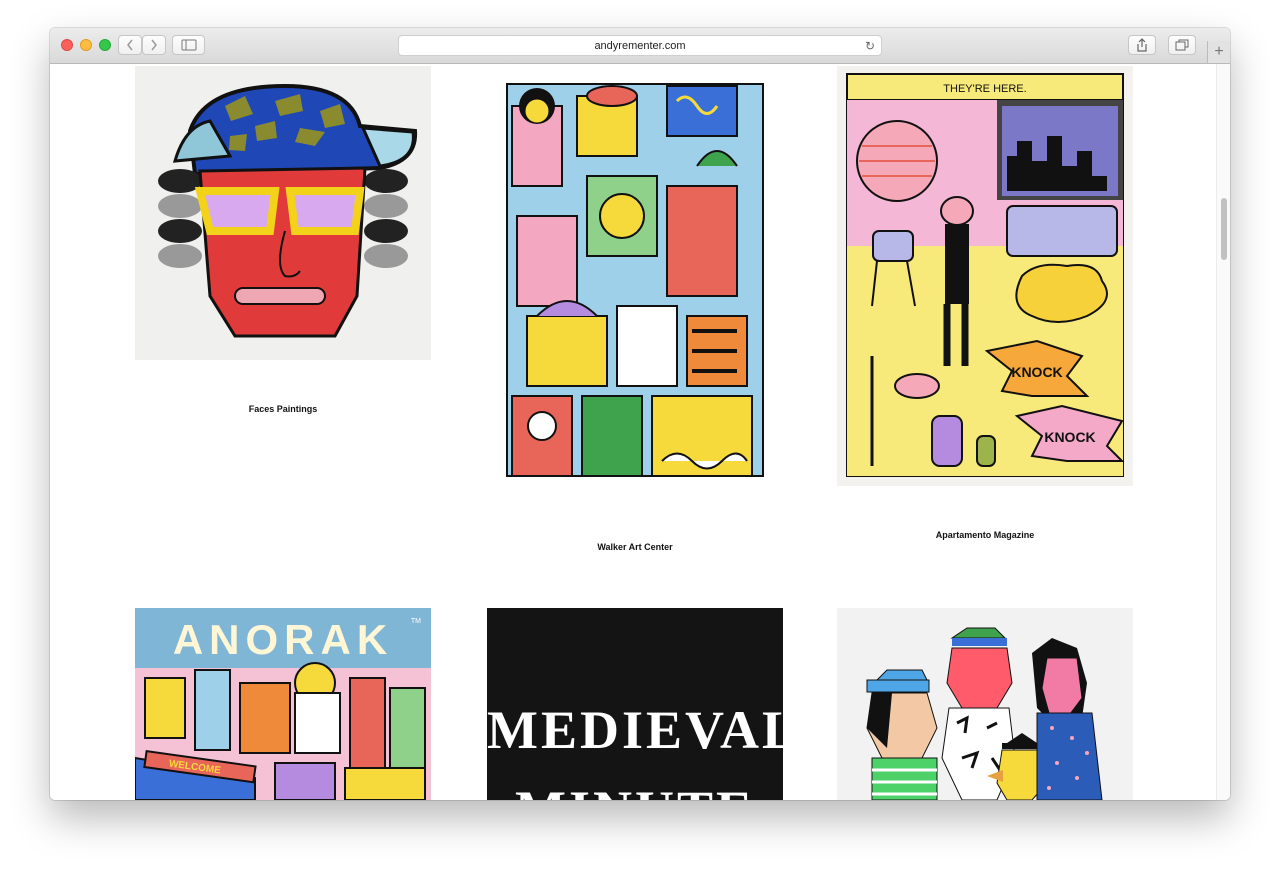 This screenshot has height=872, width=1280. What do you see at coordinates (984, 713) in the screenshot?
I see `wooden-toys-art` at bounding box center [984, 713].